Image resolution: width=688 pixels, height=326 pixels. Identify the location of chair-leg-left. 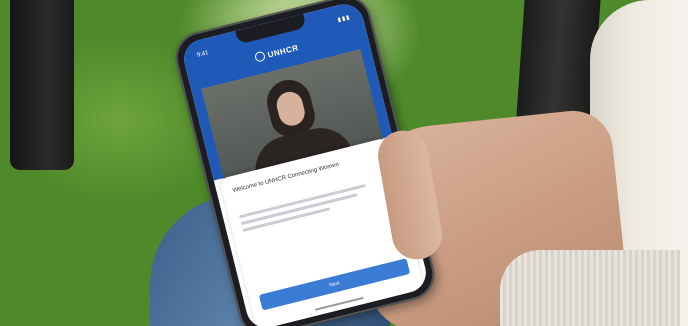
(42, 85).